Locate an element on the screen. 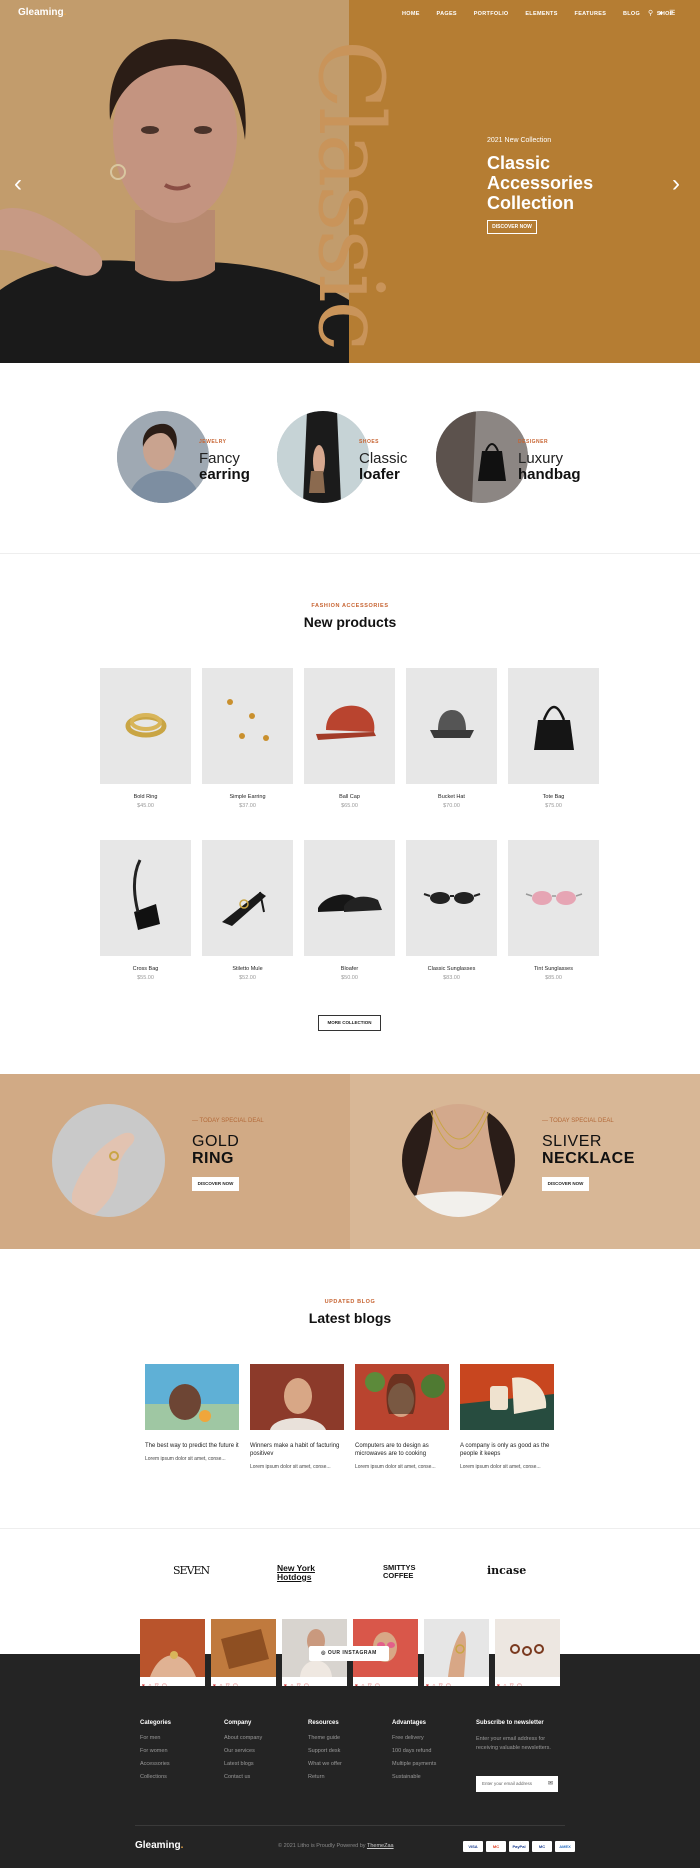 Image resolution: width=700 pixels, height=1868 pixels. our-instagram-button: ◎ OUR INSTAGRAM is located at coordinates (349, 1653).